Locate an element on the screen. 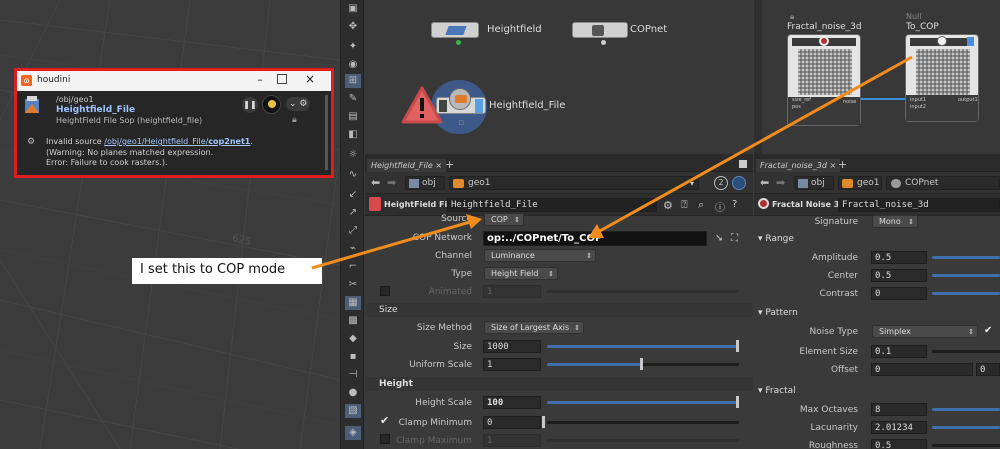 The image size is (1000, 449). settings-gear-icon: ⚙ is located at coordinates (668, 205).